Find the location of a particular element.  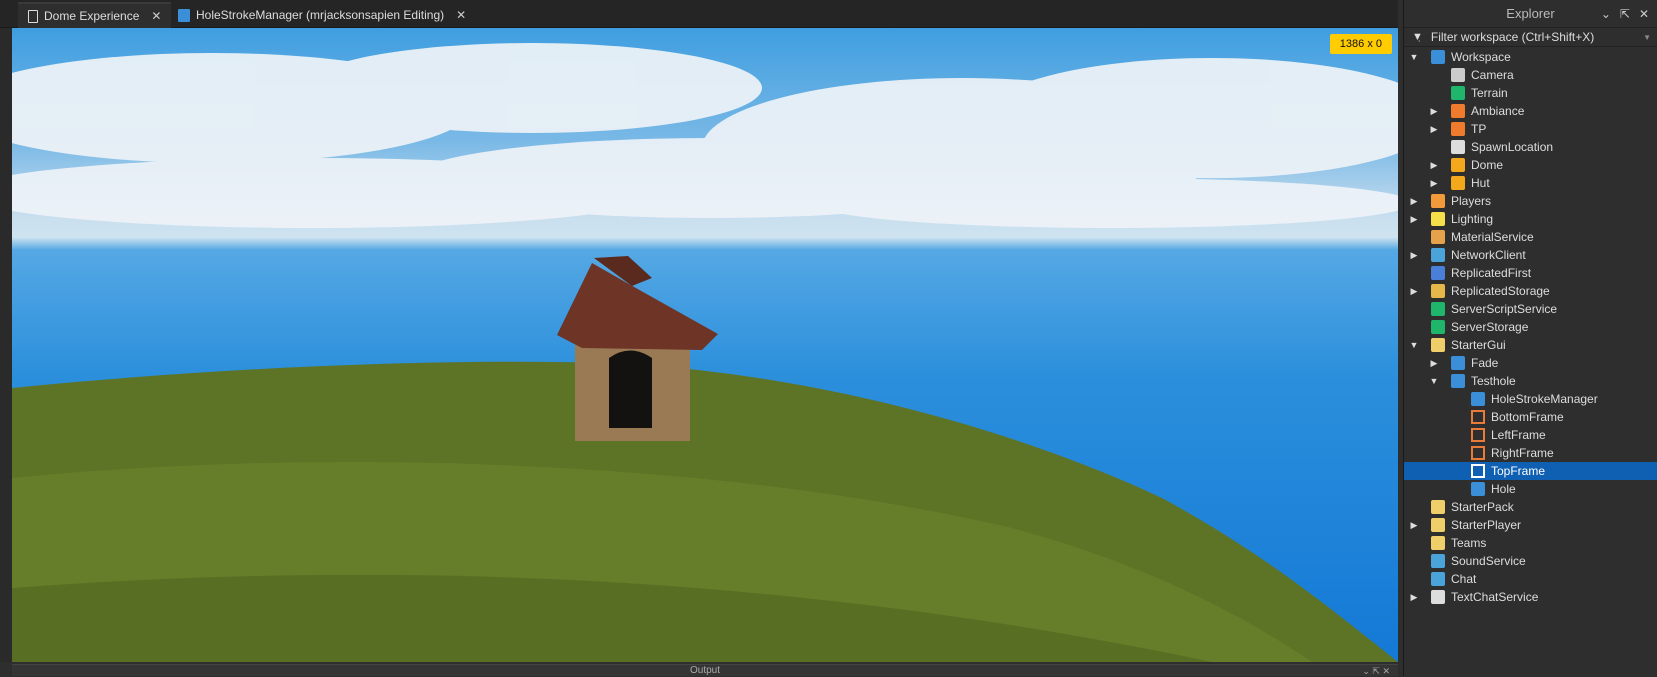

tree-item-label: Chat is located at coordinates (1464, 579).